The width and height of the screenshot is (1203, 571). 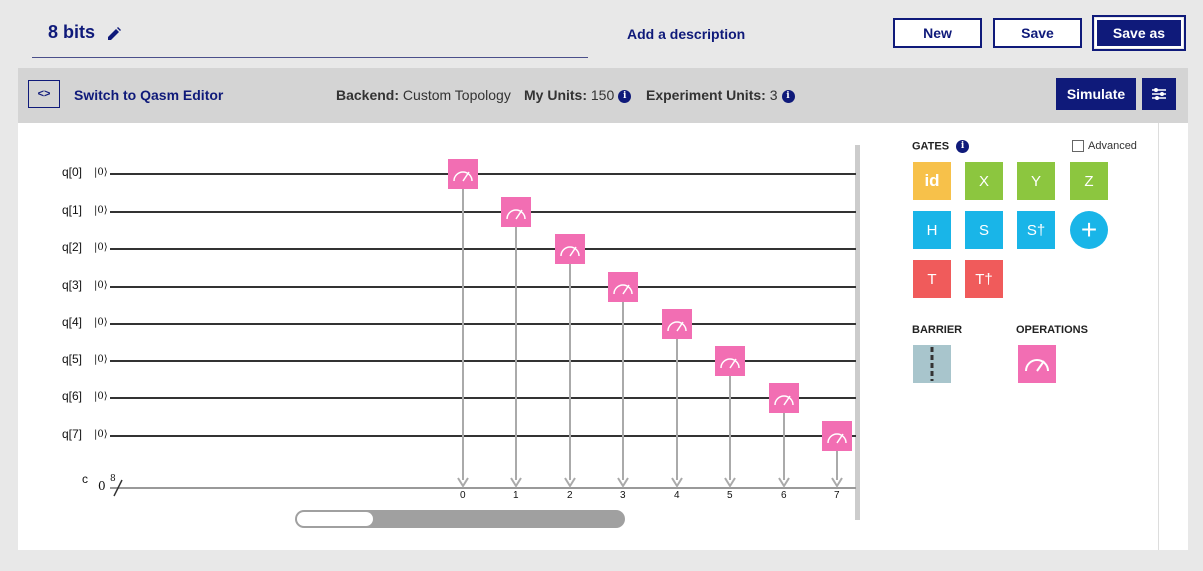 I want to click on classical-width: 8, so click(x=113, y=479).